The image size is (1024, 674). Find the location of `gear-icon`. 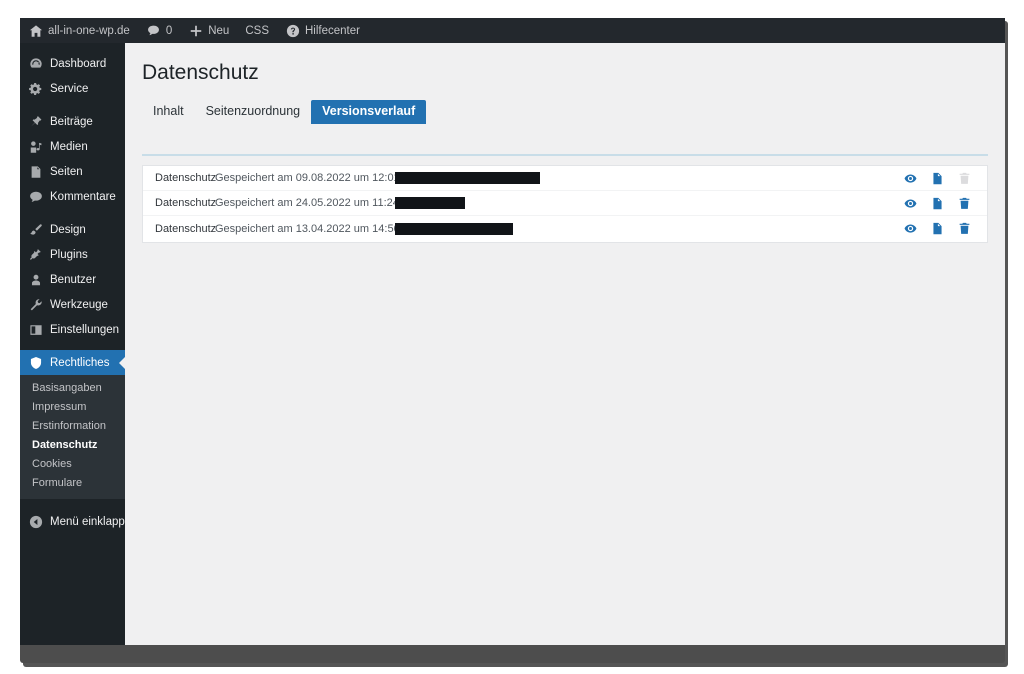

gear-icon is located at coordinates (35, 88).